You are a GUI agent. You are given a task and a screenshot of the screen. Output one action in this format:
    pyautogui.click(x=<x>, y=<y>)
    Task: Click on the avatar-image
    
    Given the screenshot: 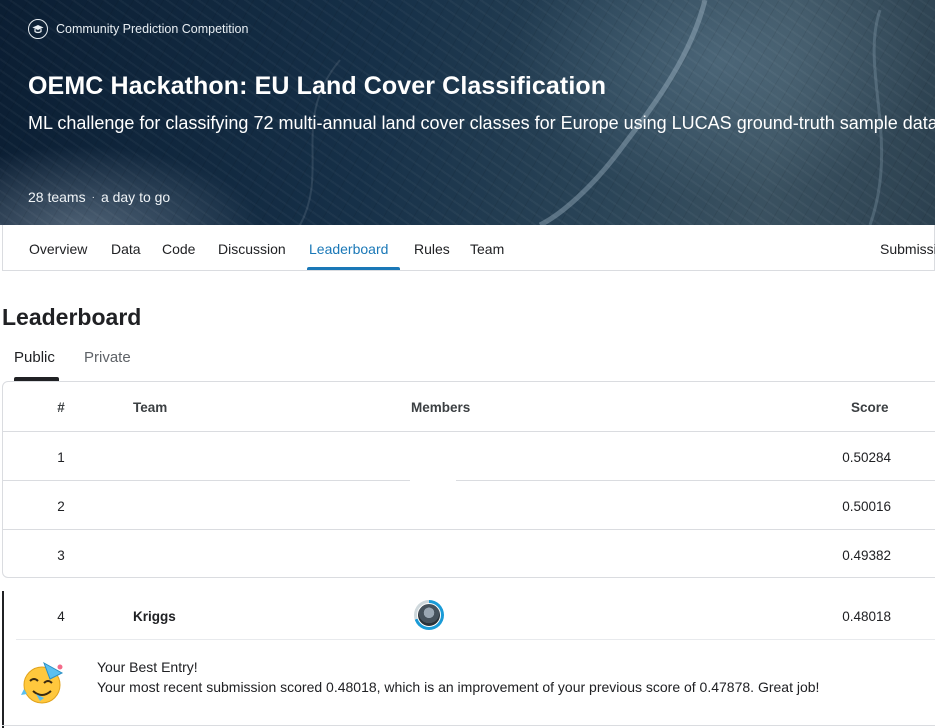 What is the action you would take?
    pyautogui.click(x=429, y=615)
    